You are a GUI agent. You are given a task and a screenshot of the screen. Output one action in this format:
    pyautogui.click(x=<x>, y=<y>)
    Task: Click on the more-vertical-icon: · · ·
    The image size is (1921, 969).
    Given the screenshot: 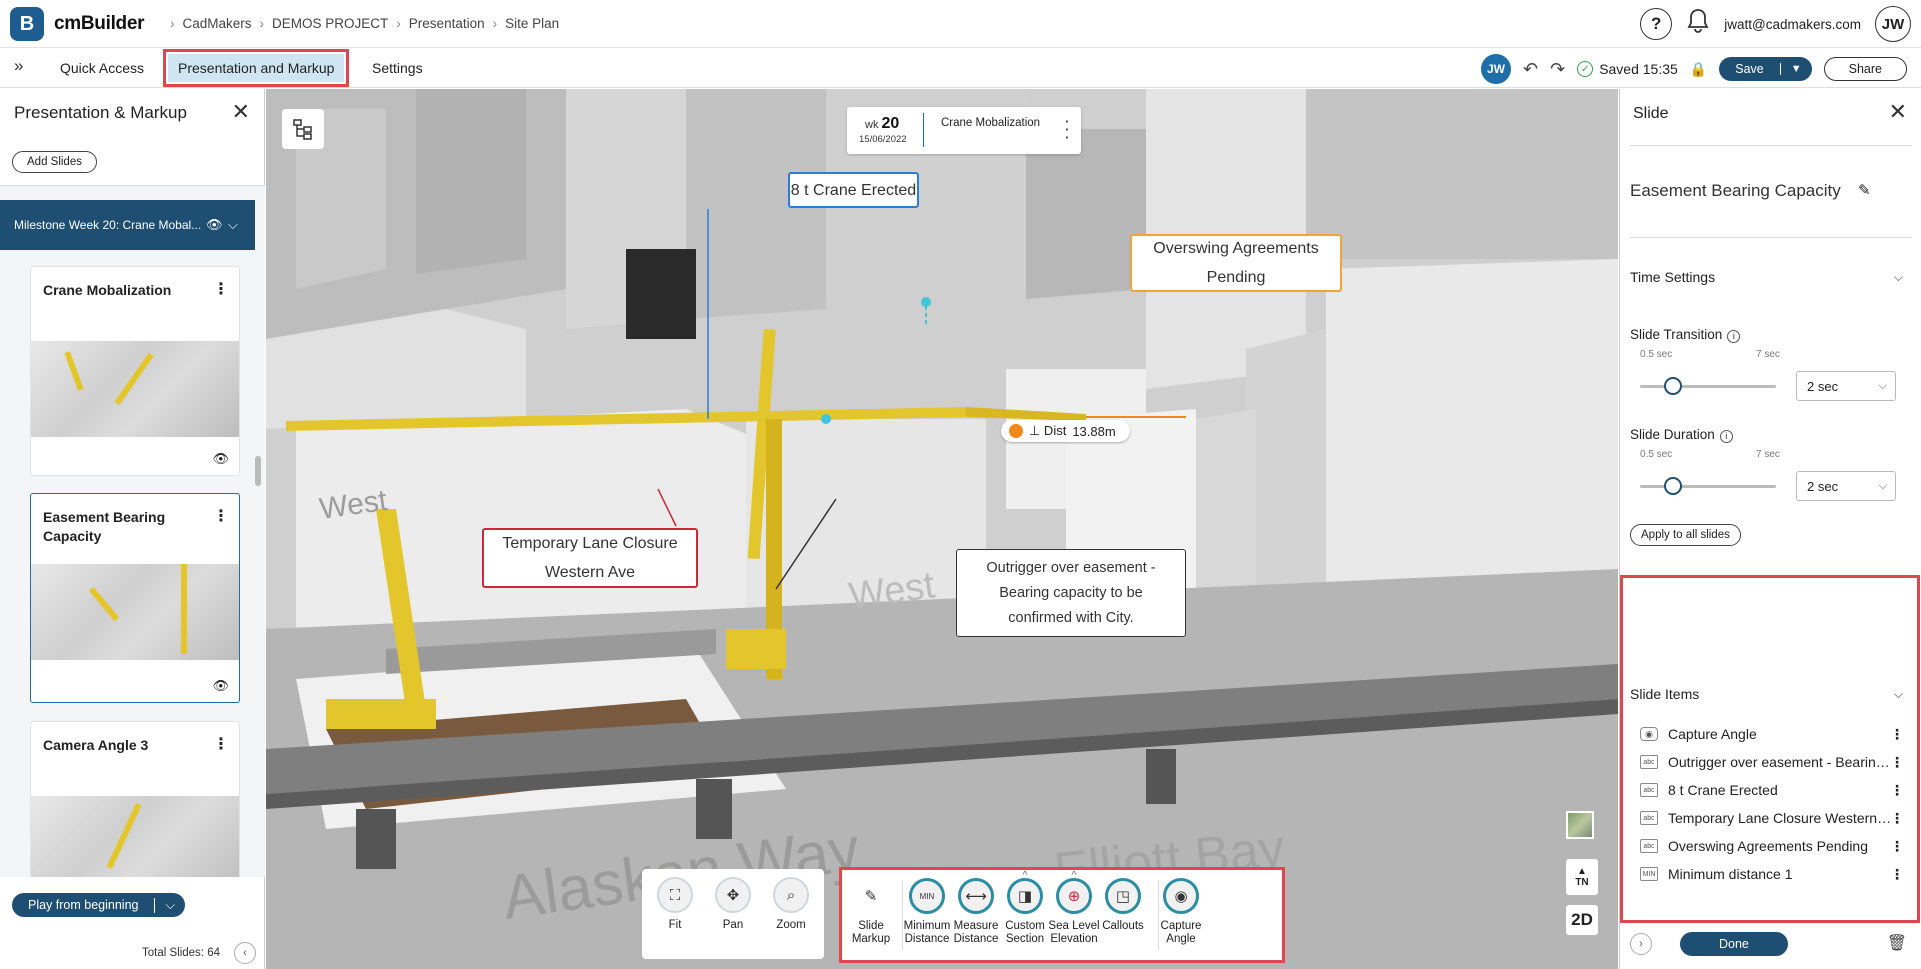 What is the action you would take?
    pyautogui.click(x=1067, y=129)
    